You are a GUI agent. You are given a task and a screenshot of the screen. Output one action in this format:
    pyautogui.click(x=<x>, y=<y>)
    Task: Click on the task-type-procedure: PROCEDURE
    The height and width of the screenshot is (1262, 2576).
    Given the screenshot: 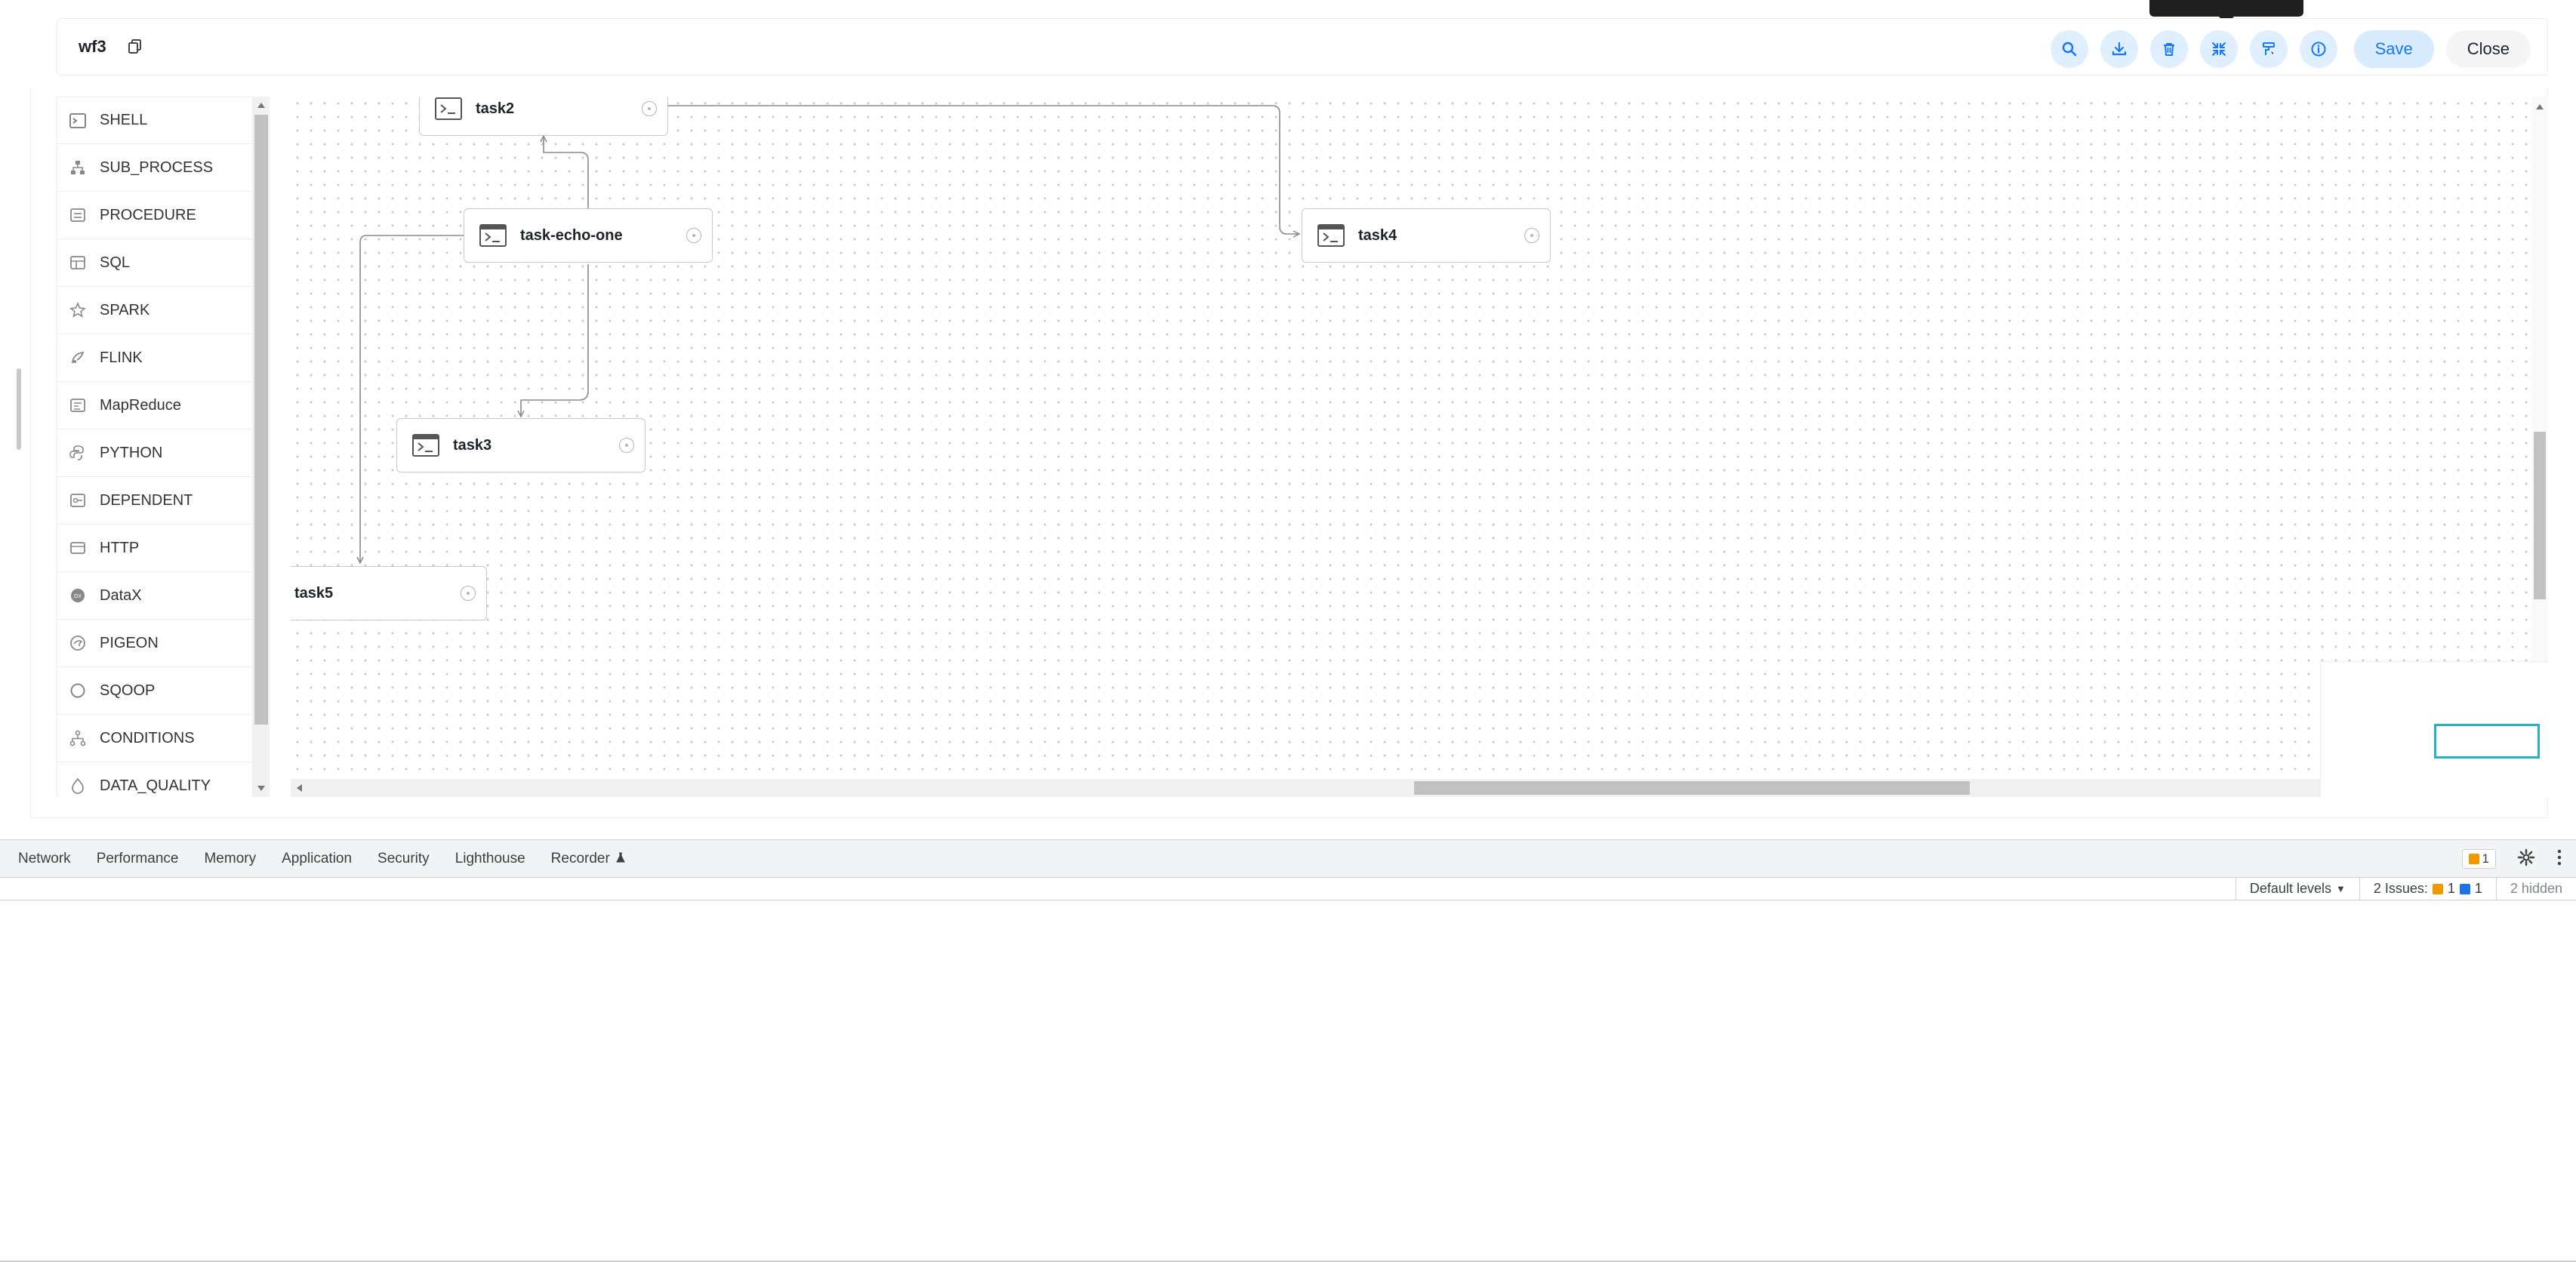 What is the action you would take?
    pyautogui.click(x=155, y=216)
    